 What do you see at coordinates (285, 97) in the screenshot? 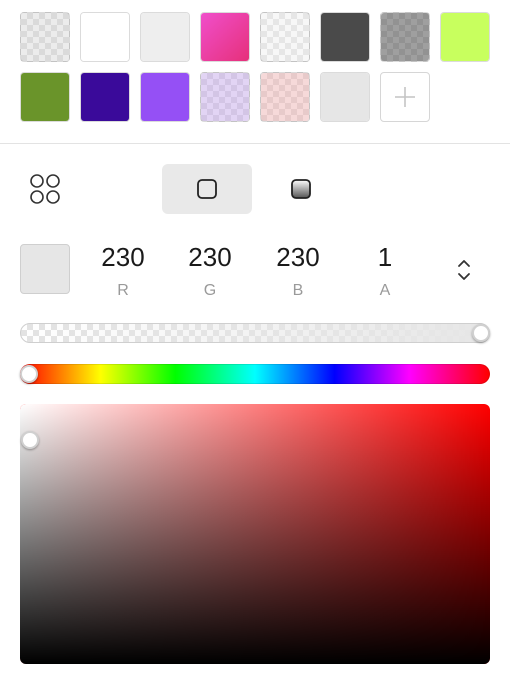
I see `swatch-transparent-rose` at bounding box center [285, 97].